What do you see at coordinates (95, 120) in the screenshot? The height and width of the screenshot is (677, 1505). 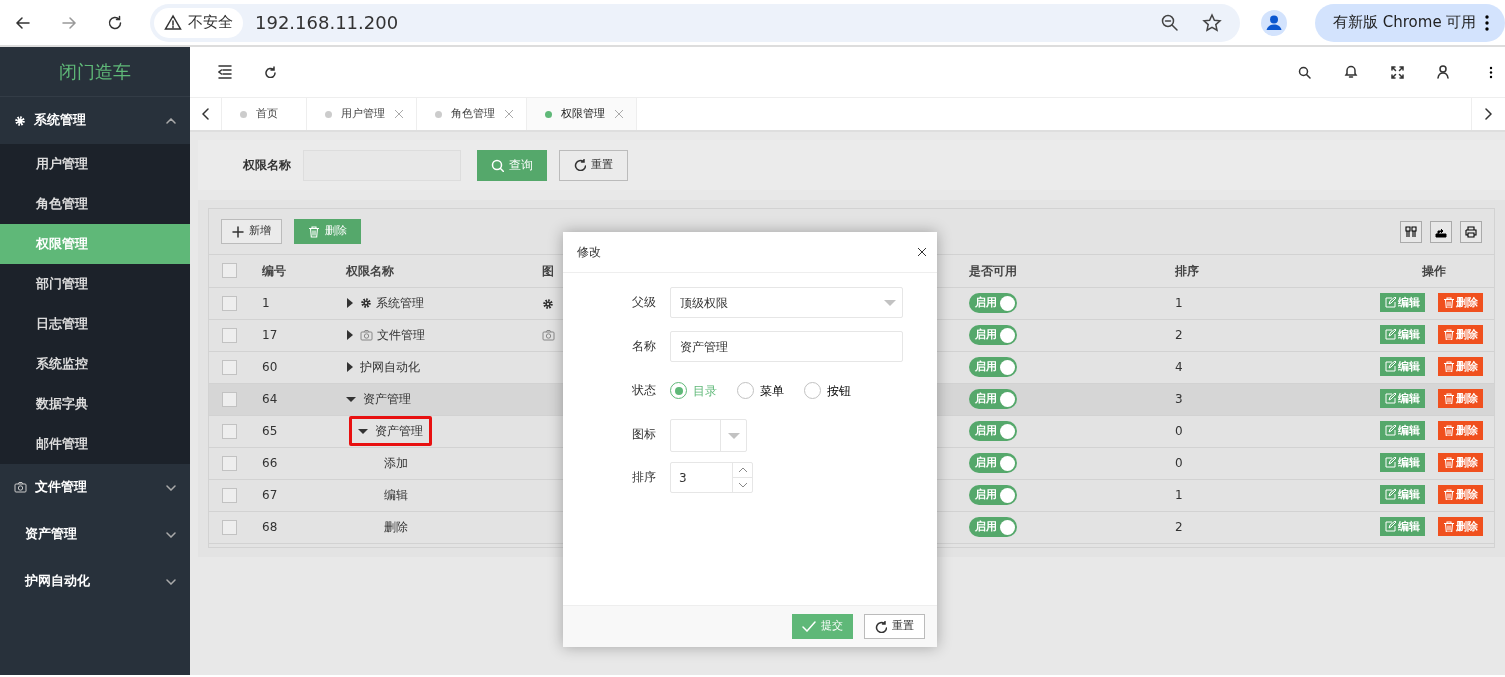 I see `sidebar-item: 系统管理` at bounding box center [95, 120].